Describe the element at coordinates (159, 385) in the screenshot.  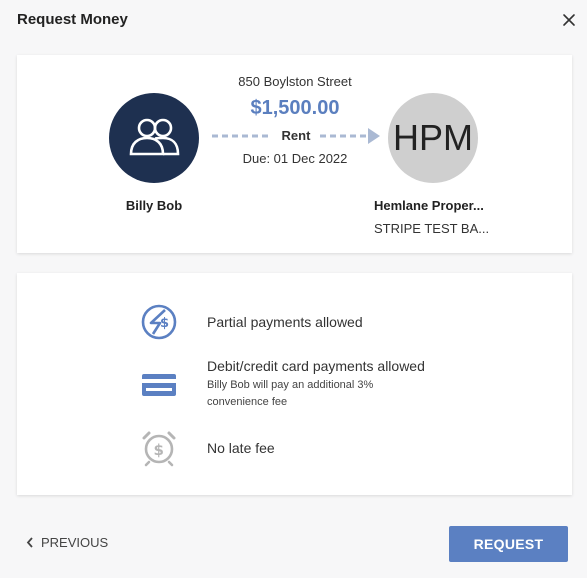
I see `credit-card-icon` at that location.